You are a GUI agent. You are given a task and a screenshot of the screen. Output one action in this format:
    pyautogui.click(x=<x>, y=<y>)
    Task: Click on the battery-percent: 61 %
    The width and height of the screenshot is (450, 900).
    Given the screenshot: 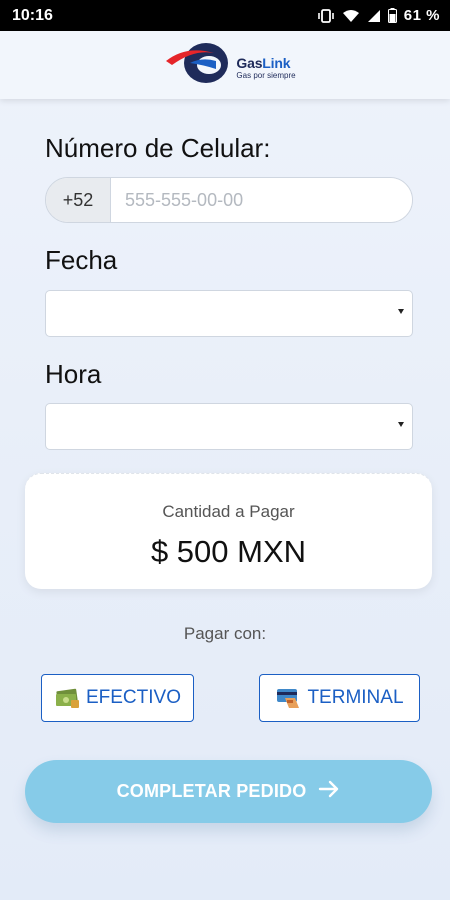 What is the action you would take?
    pyautogui.click(x=421, y=15)
    